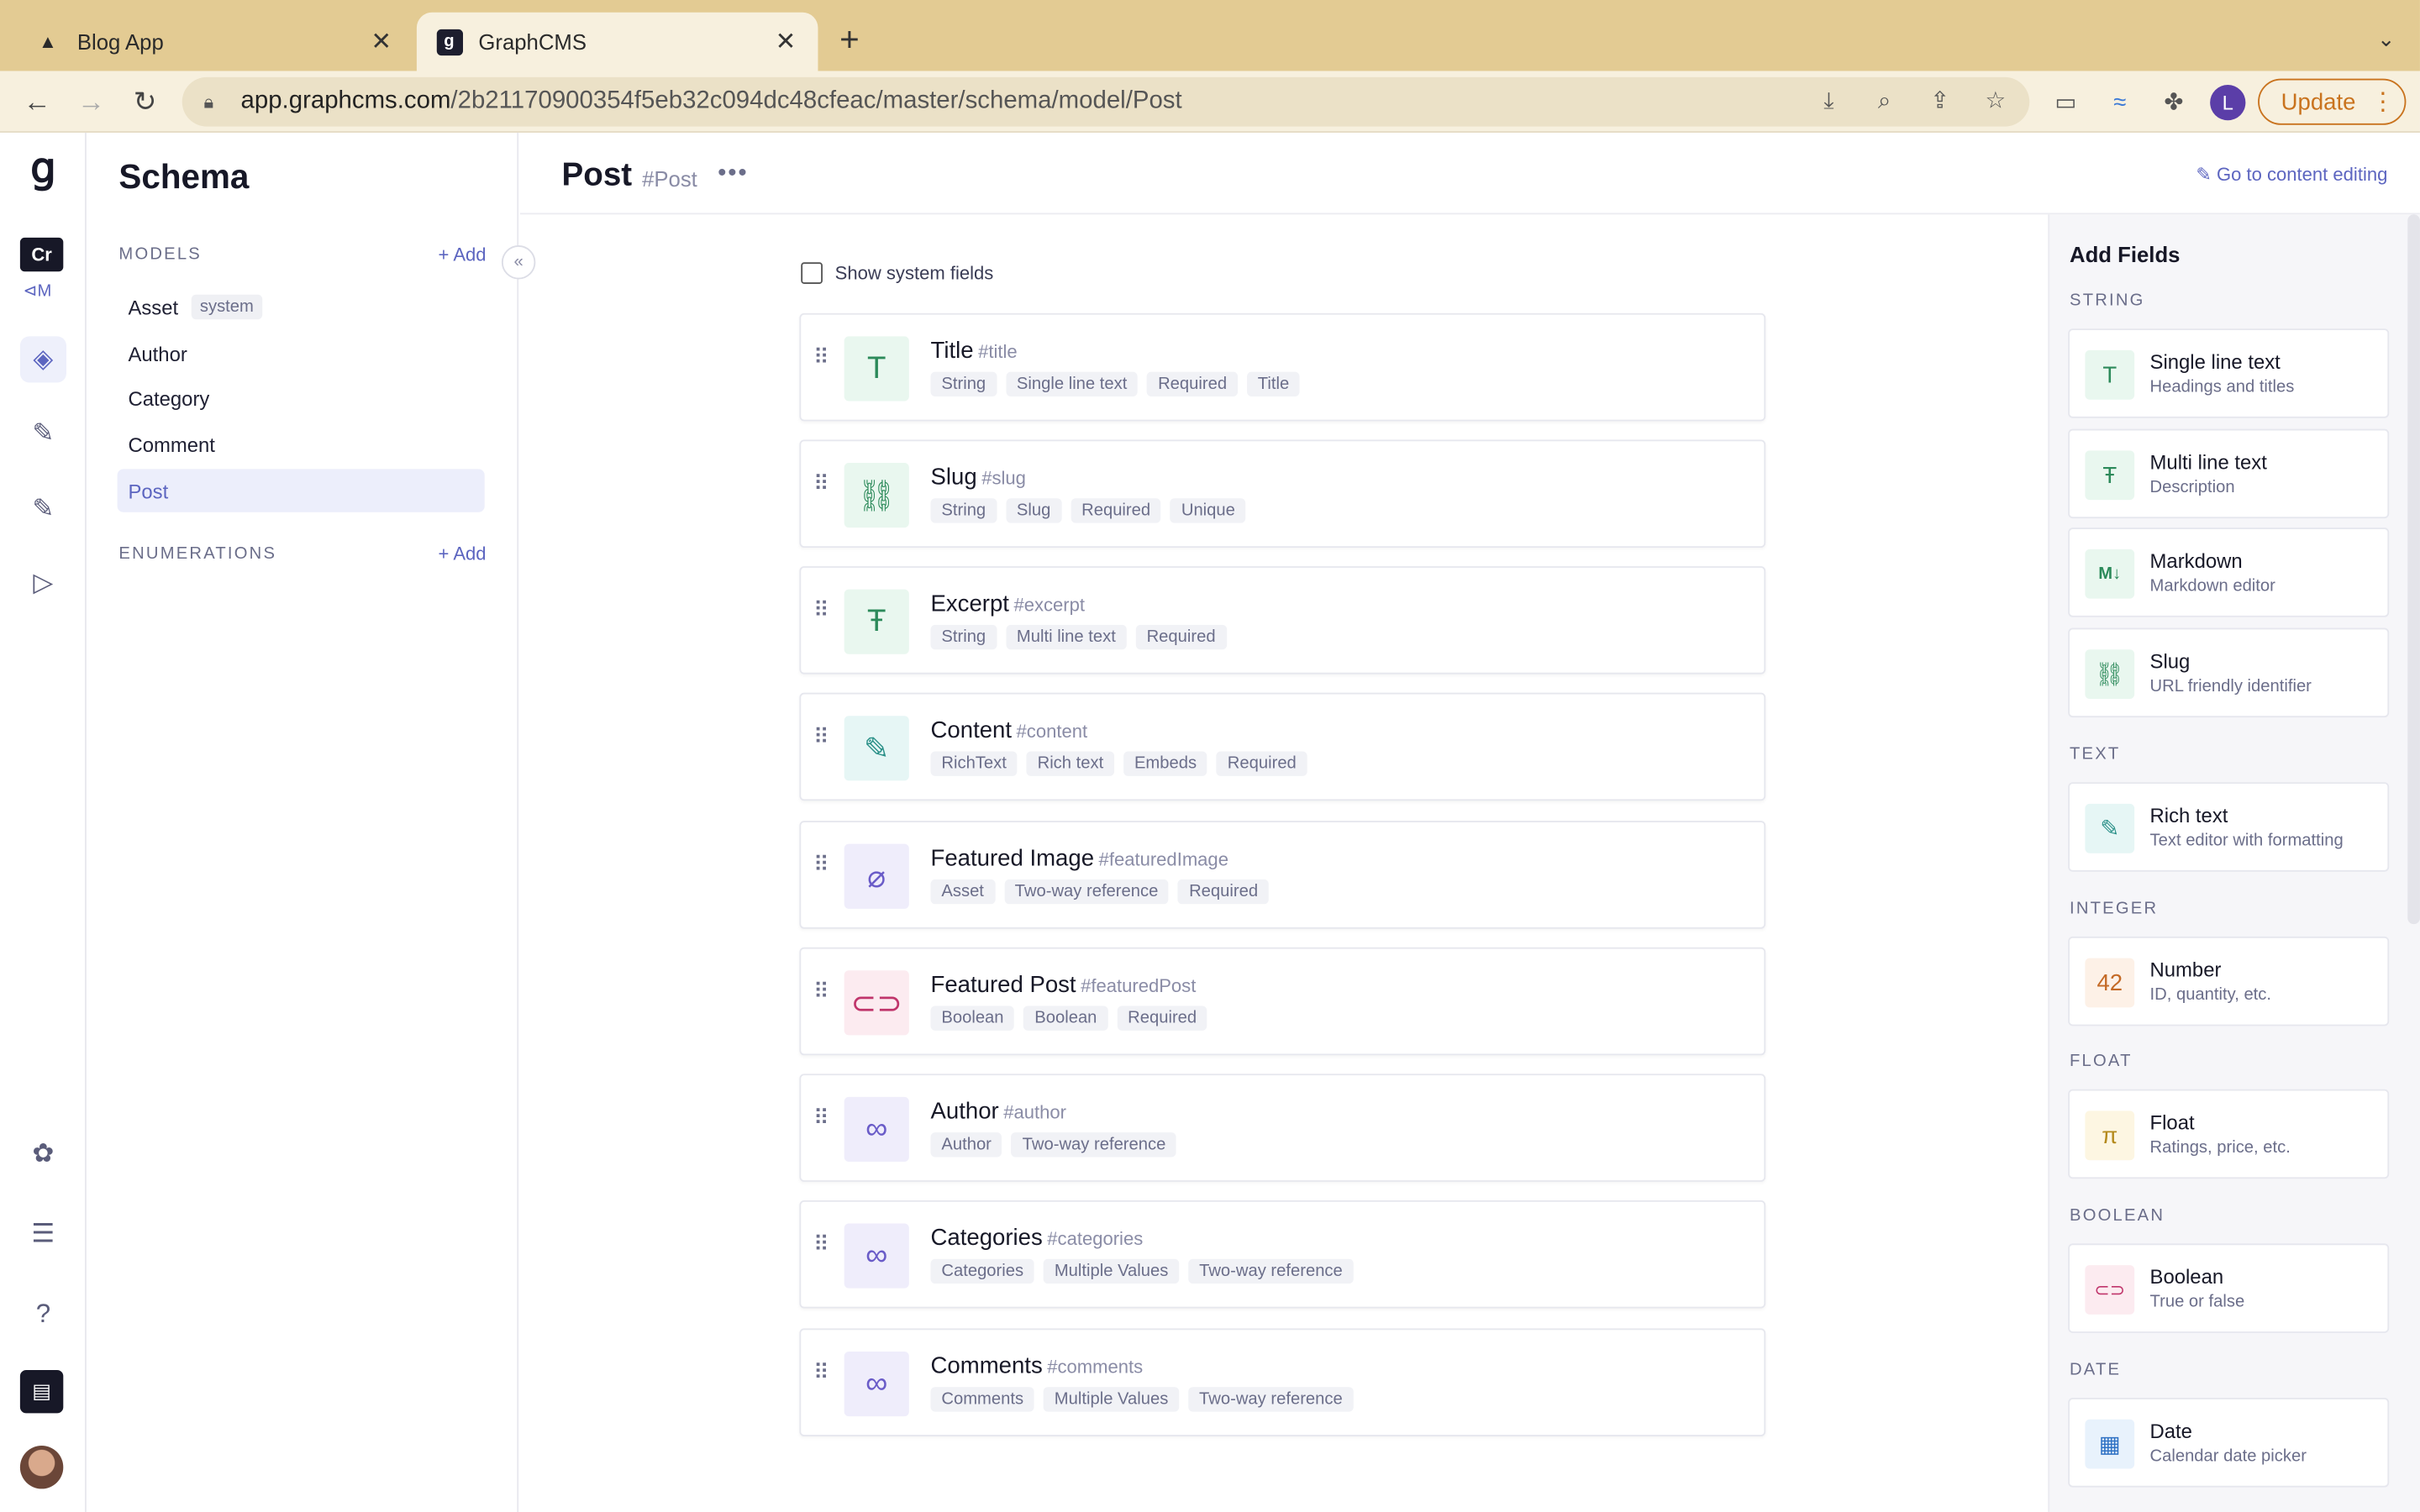  Describe the element at coordinates (2229, 1288) in the screenshot. I see `field-type-boolean: ⊂⊃ Boolean True or false` at that location.